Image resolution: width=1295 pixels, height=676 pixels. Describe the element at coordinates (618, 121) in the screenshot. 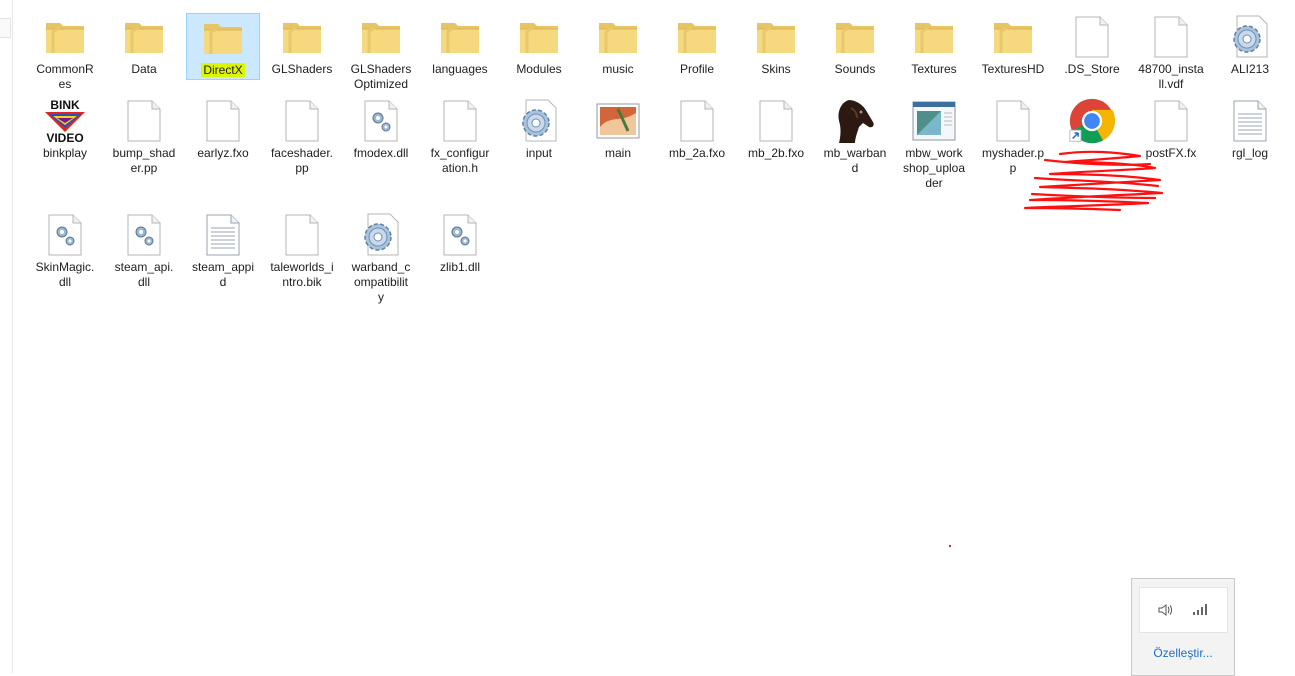

I see `image-icon` at that location.